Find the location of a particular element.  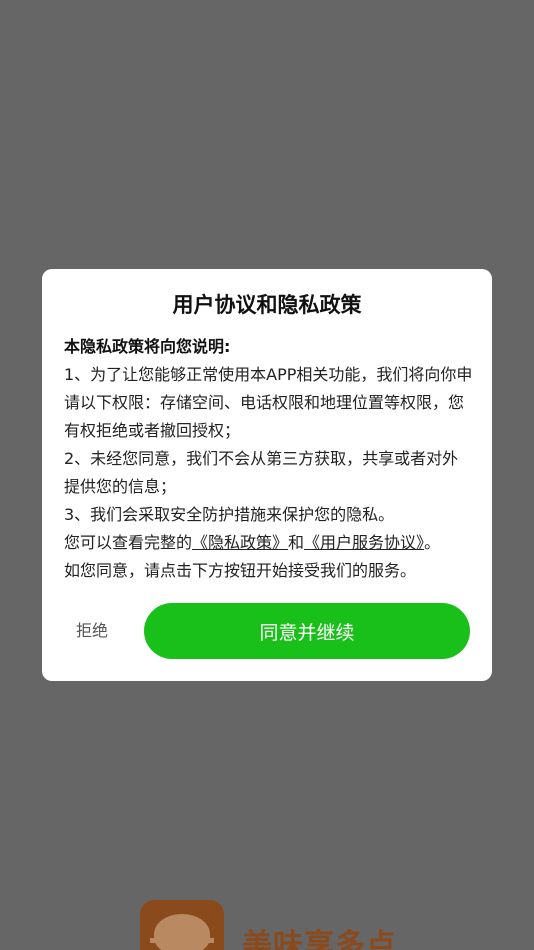

dialog-actions: 拒绝 同意并继续 is located at coordinates (267, 631).